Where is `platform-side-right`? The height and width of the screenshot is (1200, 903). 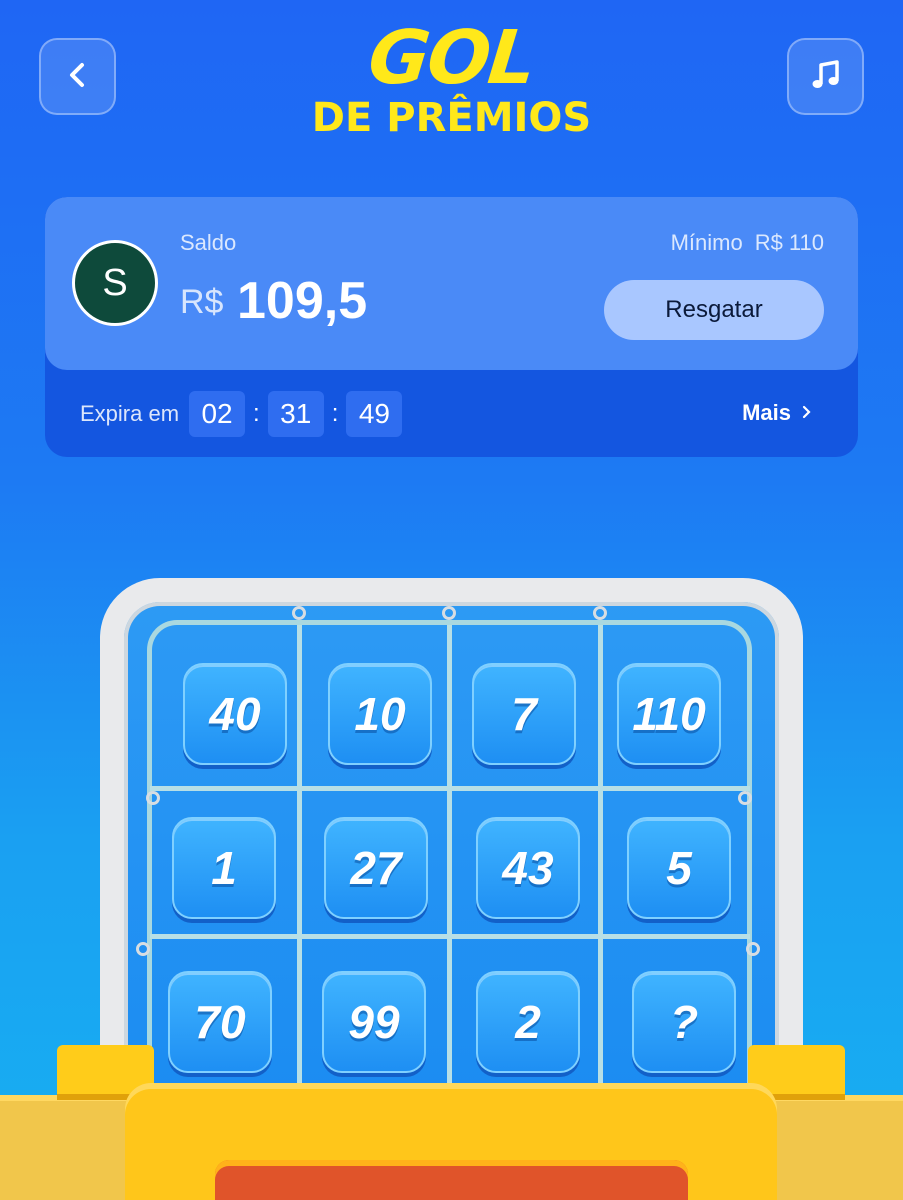 platform-side-right is located at coordinates (833, 1147).